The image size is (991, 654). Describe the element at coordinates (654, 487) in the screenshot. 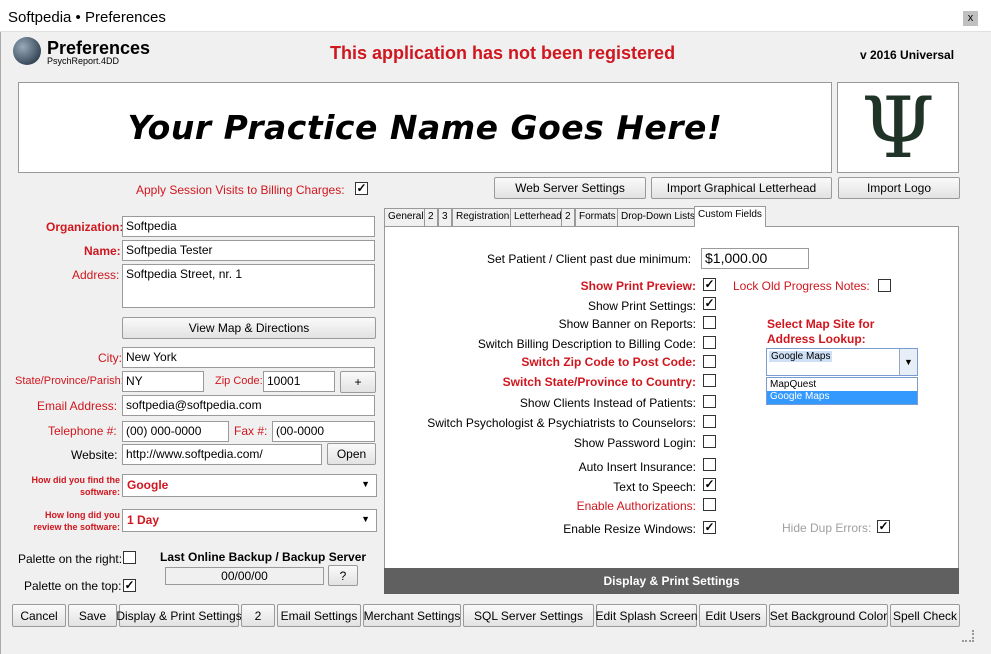

I see `option-label: Text to Speech:` at that location.